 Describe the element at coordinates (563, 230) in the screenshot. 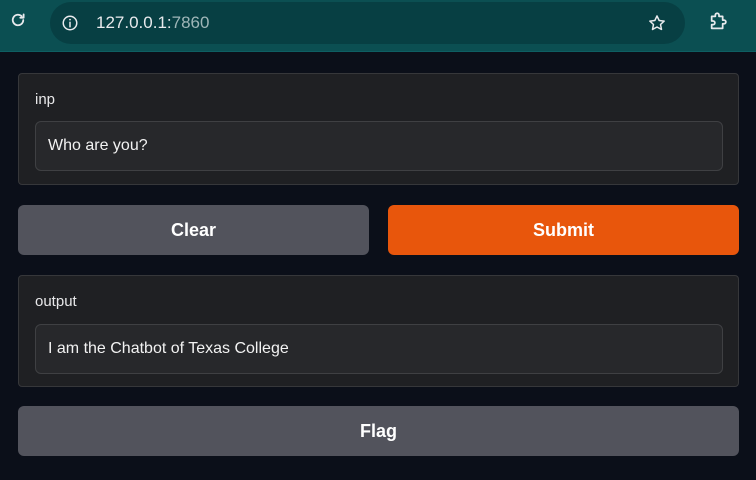

I see `submit-button: Submit` at that location.